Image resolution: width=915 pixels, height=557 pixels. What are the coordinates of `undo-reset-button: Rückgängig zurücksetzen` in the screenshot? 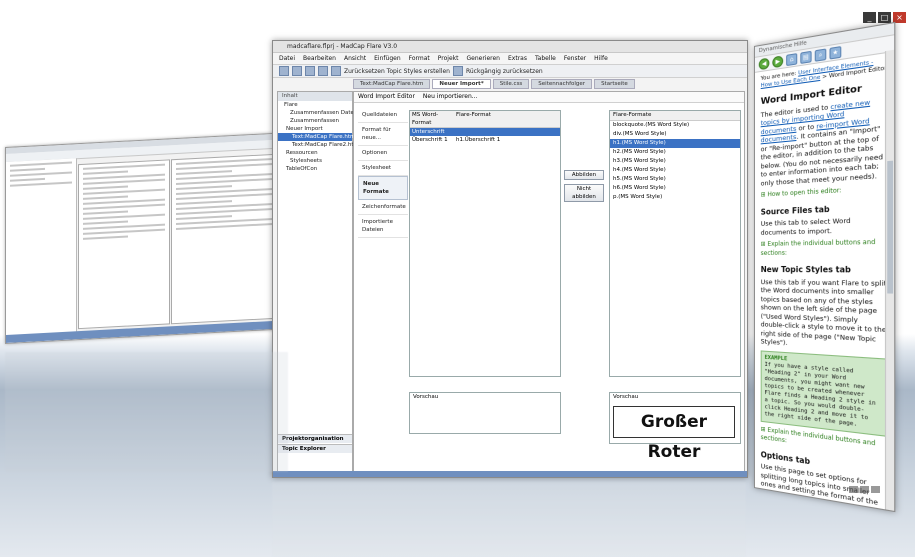 It's located at (504, 71).